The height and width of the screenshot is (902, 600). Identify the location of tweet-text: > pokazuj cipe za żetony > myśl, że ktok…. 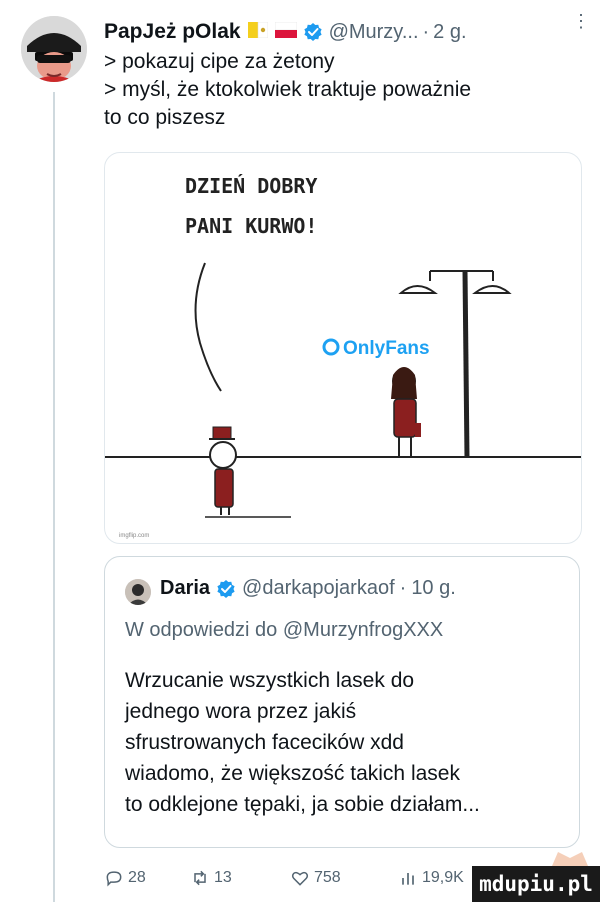
(339, 90).